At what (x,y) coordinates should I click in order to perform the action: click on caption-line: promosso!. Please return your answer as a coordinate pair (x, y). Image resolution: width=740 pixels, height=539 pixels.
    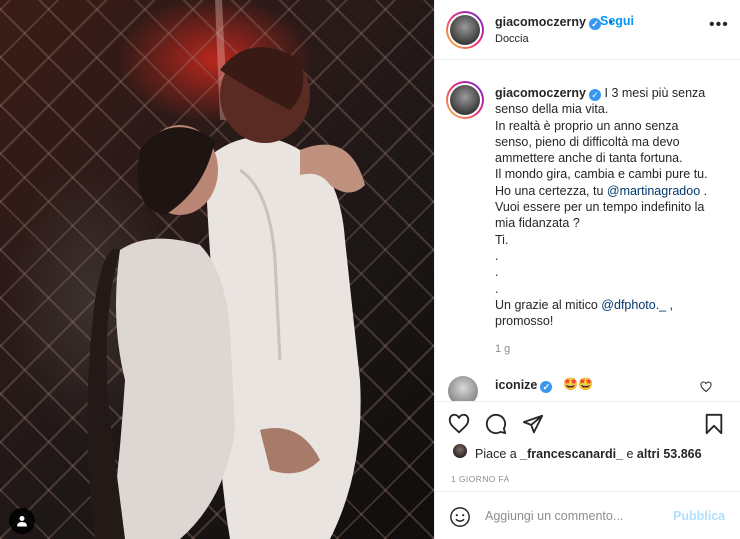
    Looking at the image, I should click on (524, 321).